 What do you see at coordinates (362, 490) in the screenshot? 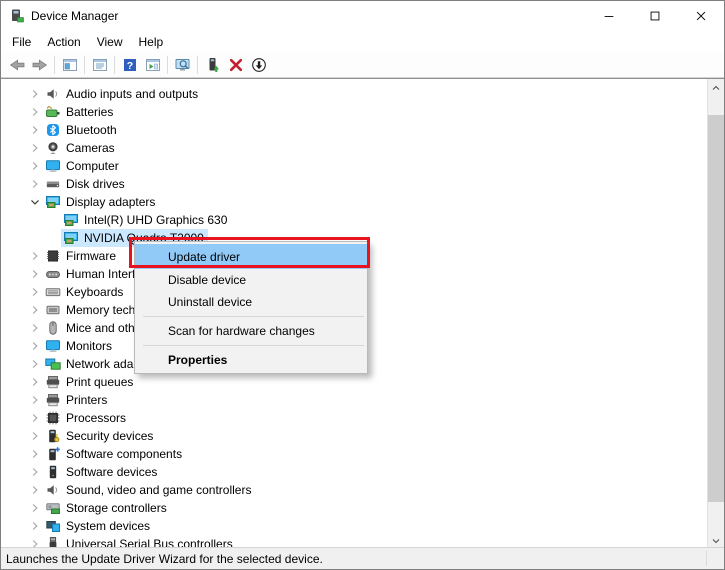
I see `tree-item-sound-video-and-game-controllers: Sound, video and game controllers` at bounding box center [362, 490].